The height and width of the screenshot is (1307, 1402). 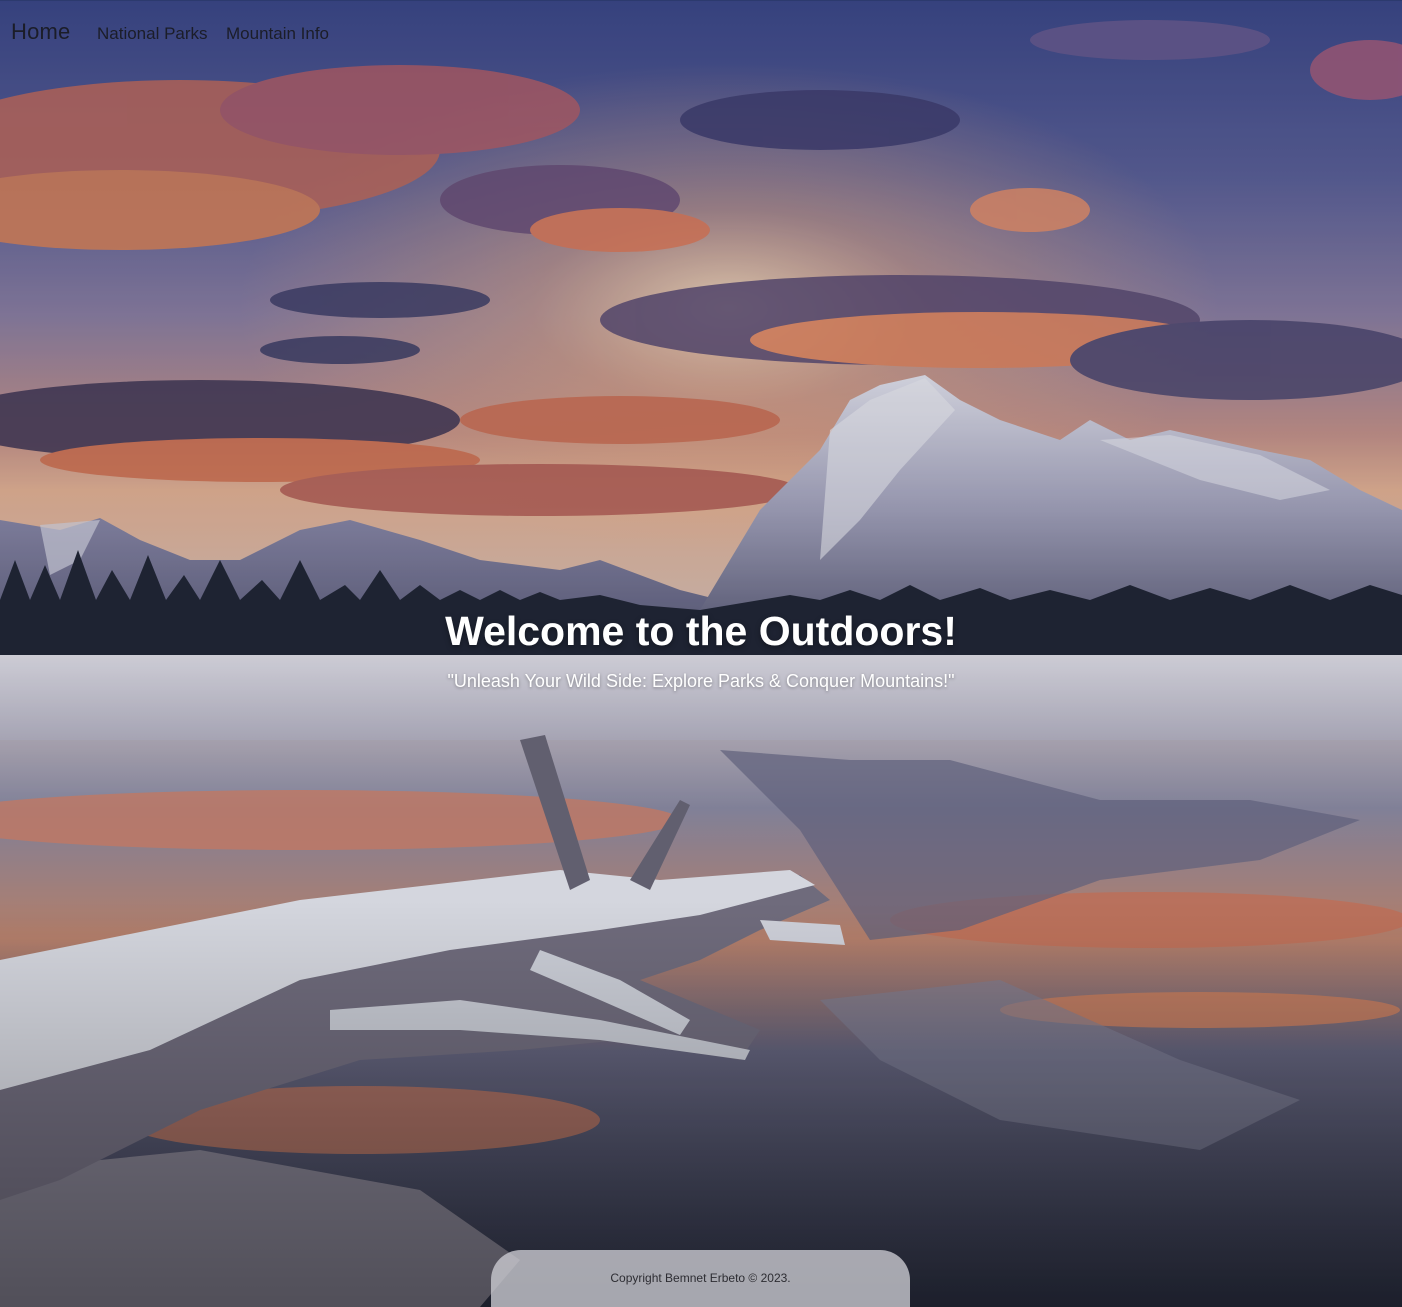 I want to click on footer-copyright: Copyright Bemnet Erbeto © 2023., so click(x=700, y=1278).